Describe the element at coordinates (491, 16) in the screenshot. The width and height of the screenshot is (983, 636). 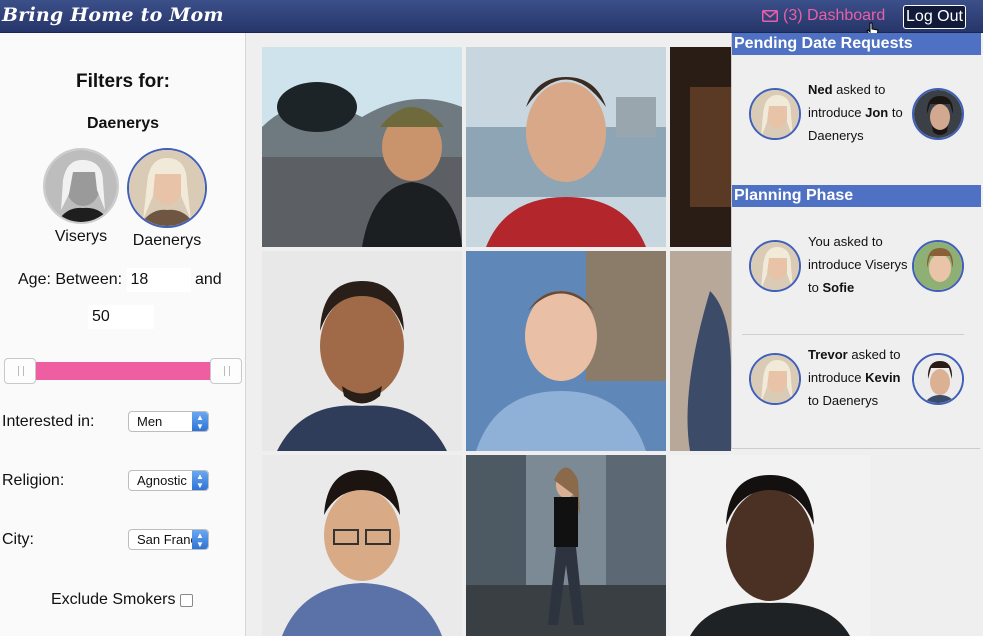
I see `top-bar: Bring Home to Mom (3) Dashboard Log Out` at that location.